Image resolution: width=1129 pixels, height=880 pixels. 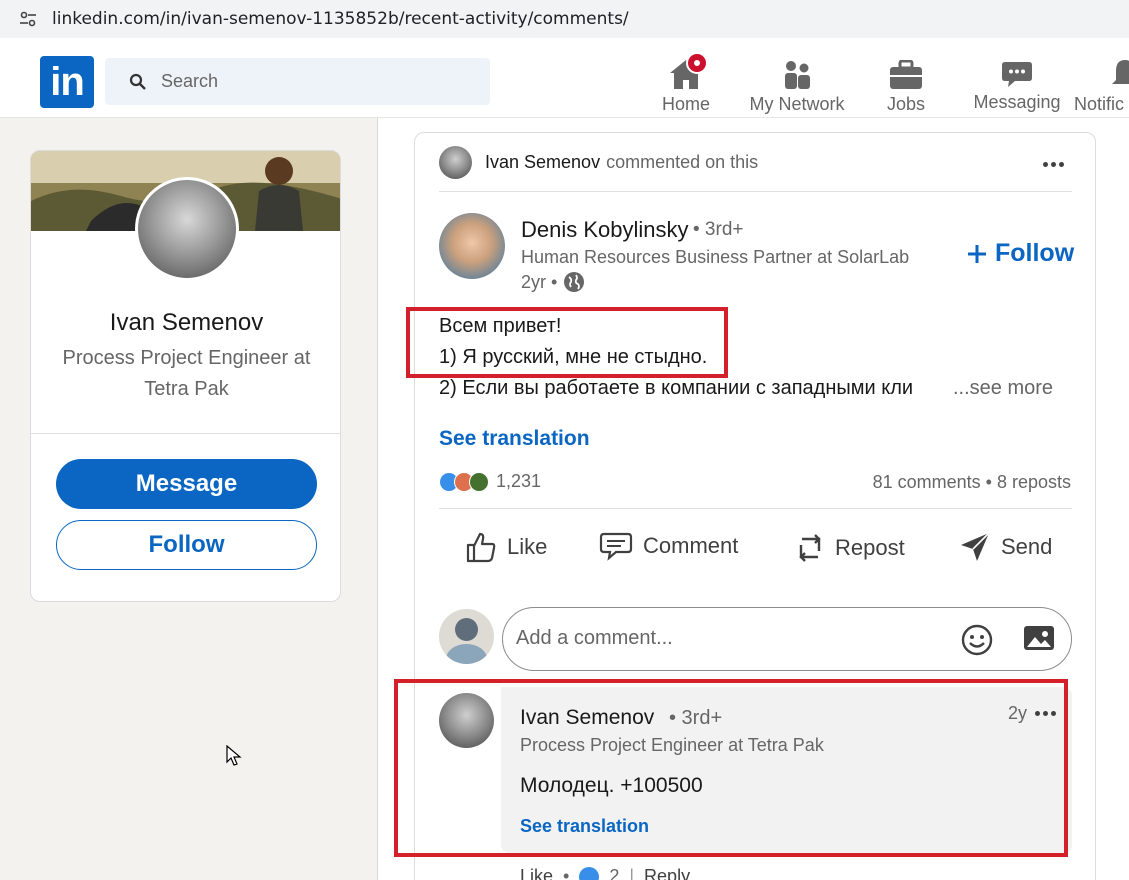 I want to click on nav-jobs: Jobs, so click(x=906, y=83).